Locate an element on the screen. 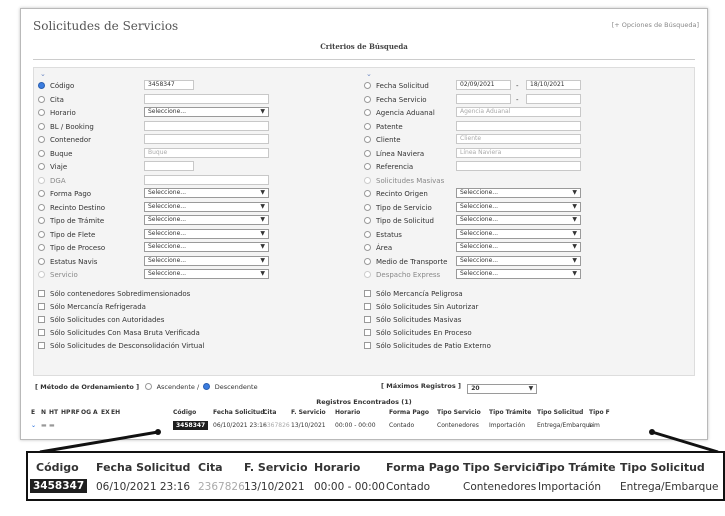 The height and width of the screenshot is (516, 725). zoom-header-tipo-solicitud: Tipo Solicitud is located at coordinates (662, 467).